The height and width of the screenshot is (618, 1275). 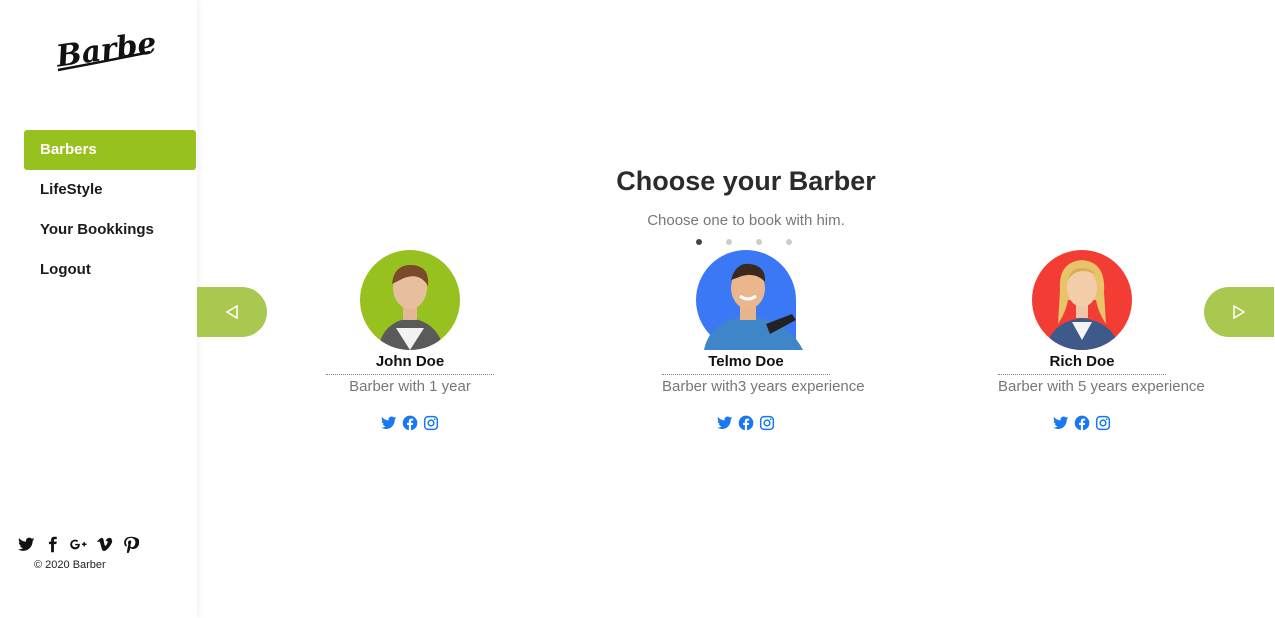 I want to click on barber-logo: Barber, so click(x=104, y=50).